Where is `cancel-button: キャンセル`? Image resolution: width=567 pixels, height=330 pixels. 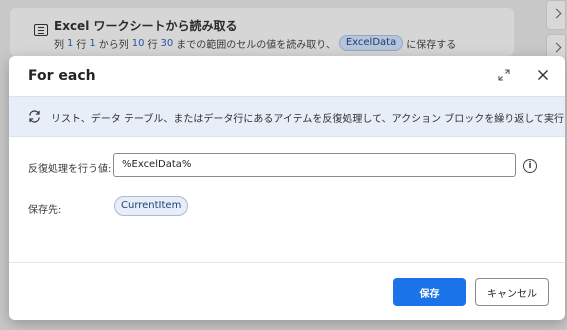
cancel-button: キャンセル is located at coordinates (512, 292).